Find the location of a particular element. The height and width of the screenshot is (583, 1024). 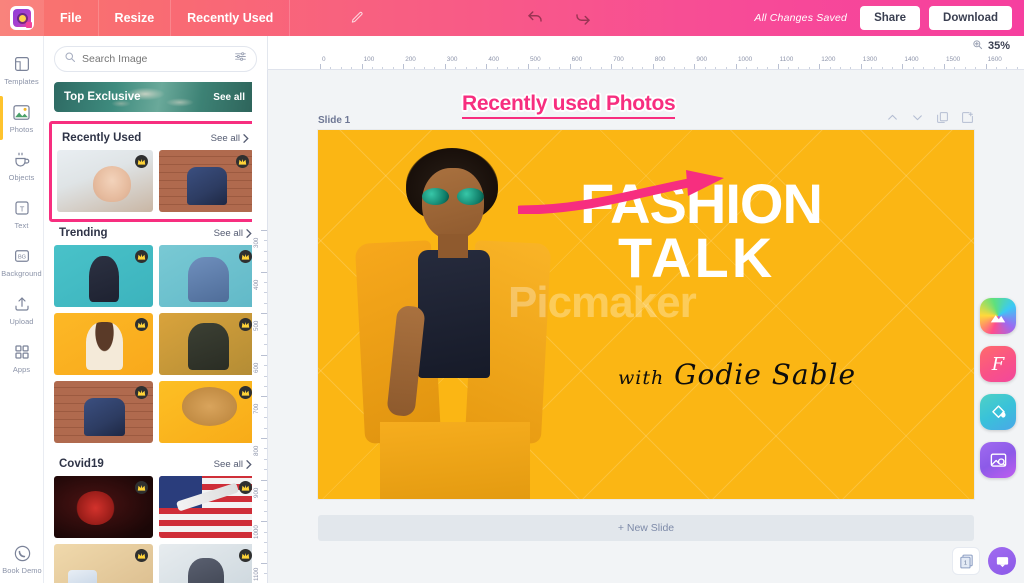

sidebar-label-background: Background is located at coordinates (21, 273).